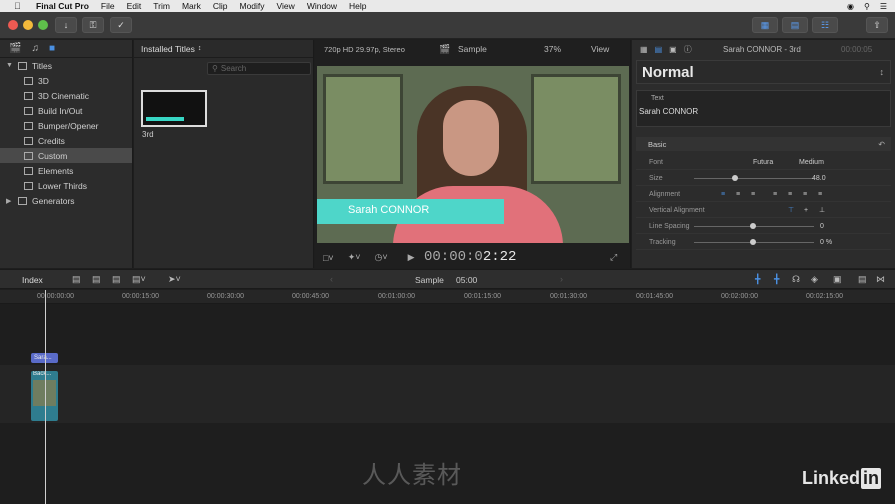 The image size is (895, 504). Describe the element at coordinates (763, 162) in the screenshot. I see `font-family-menu: Futura` at that location.